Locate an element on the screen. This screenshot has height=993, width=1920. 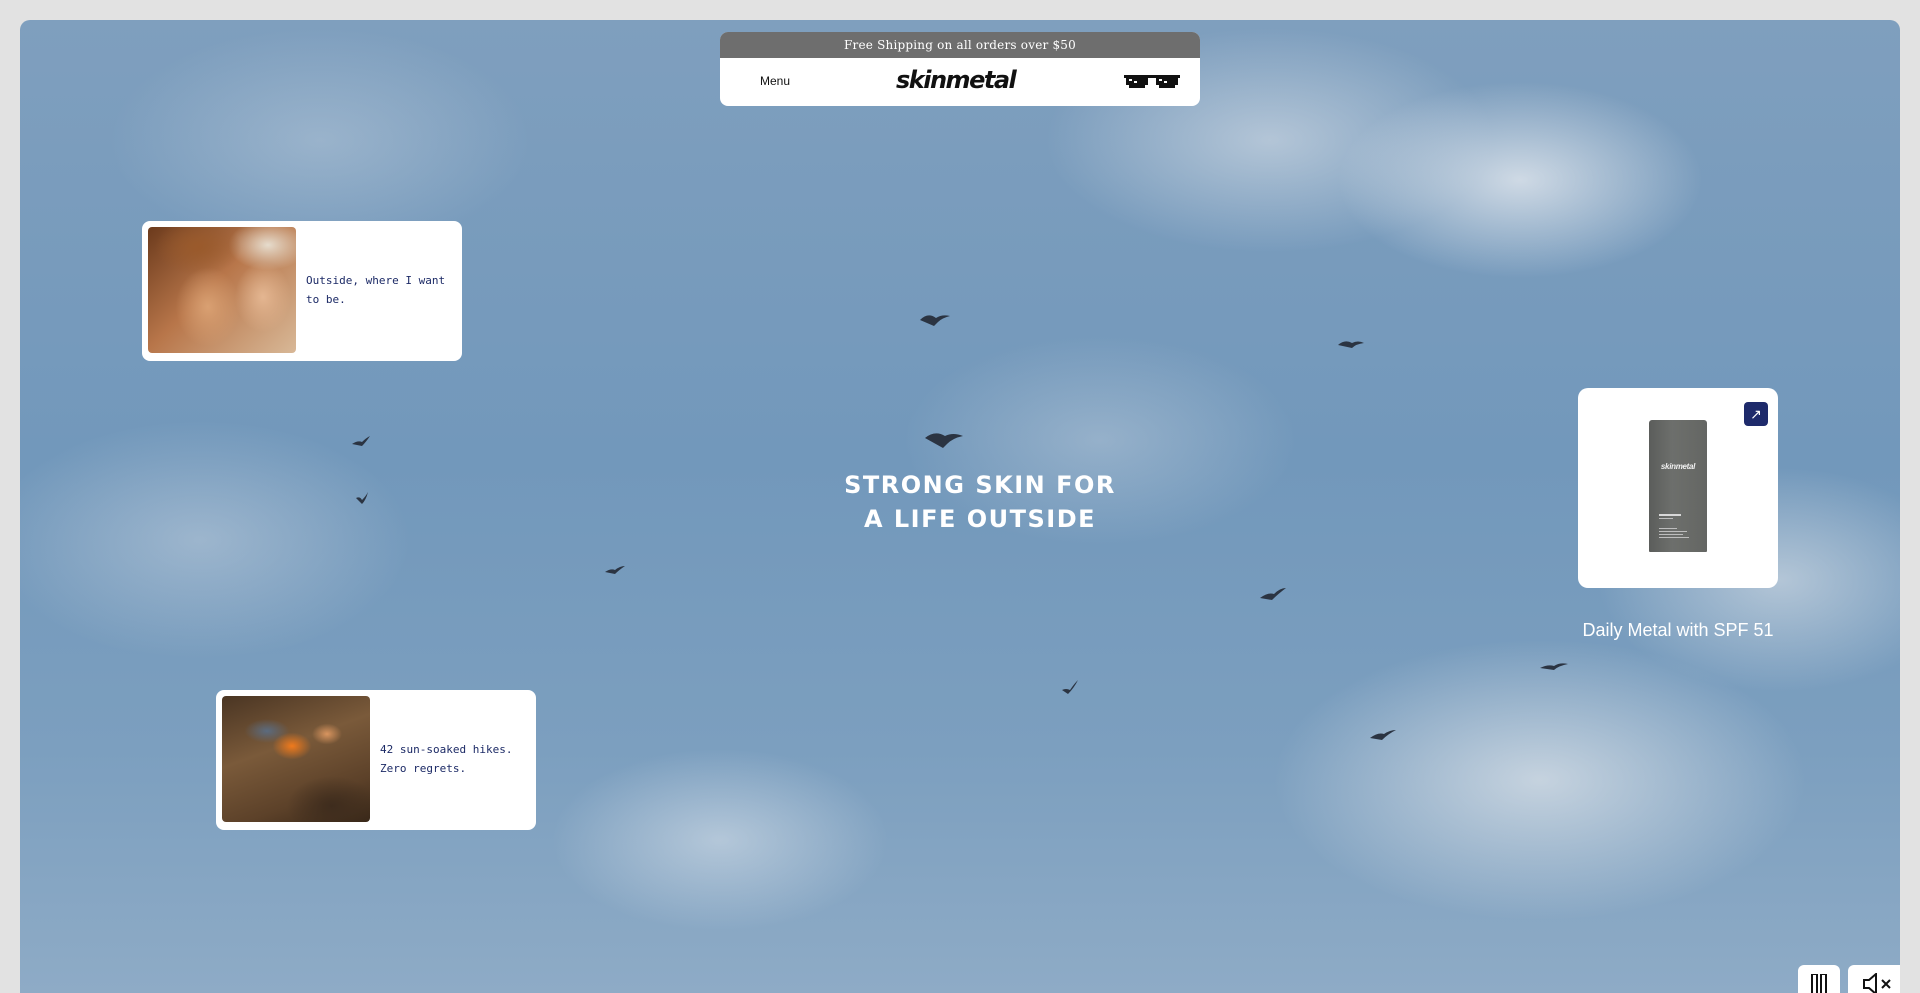
story-card: 42 sun-soaked hikes. Zero regrets. is located at coordinates (376, 760).